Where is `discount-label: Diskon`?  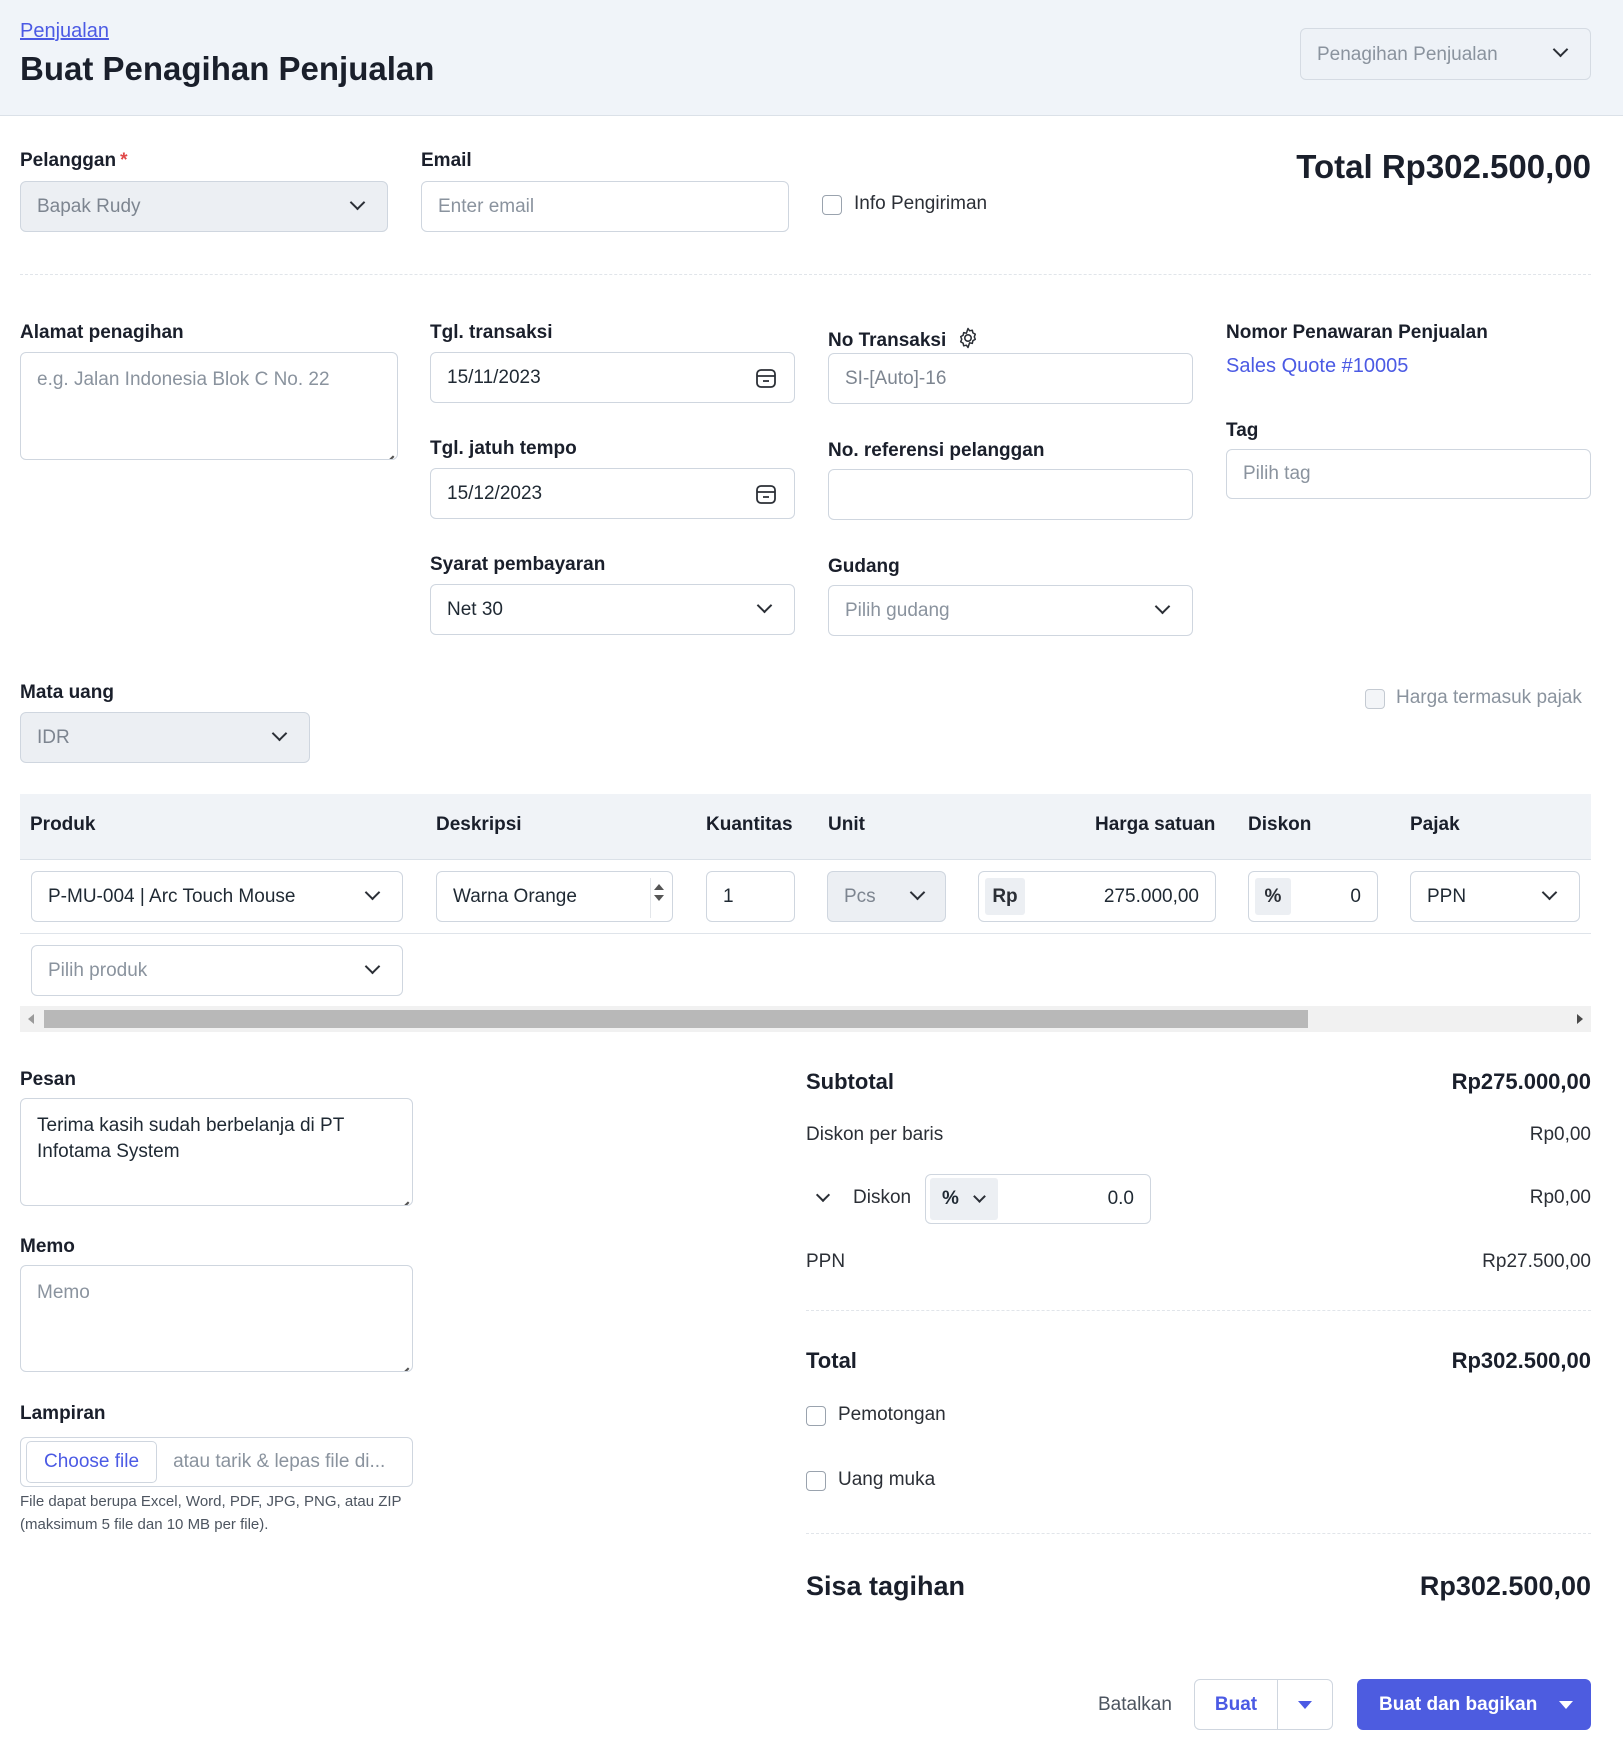
discount-label: Diskon is located at coordinates (882, 1197).